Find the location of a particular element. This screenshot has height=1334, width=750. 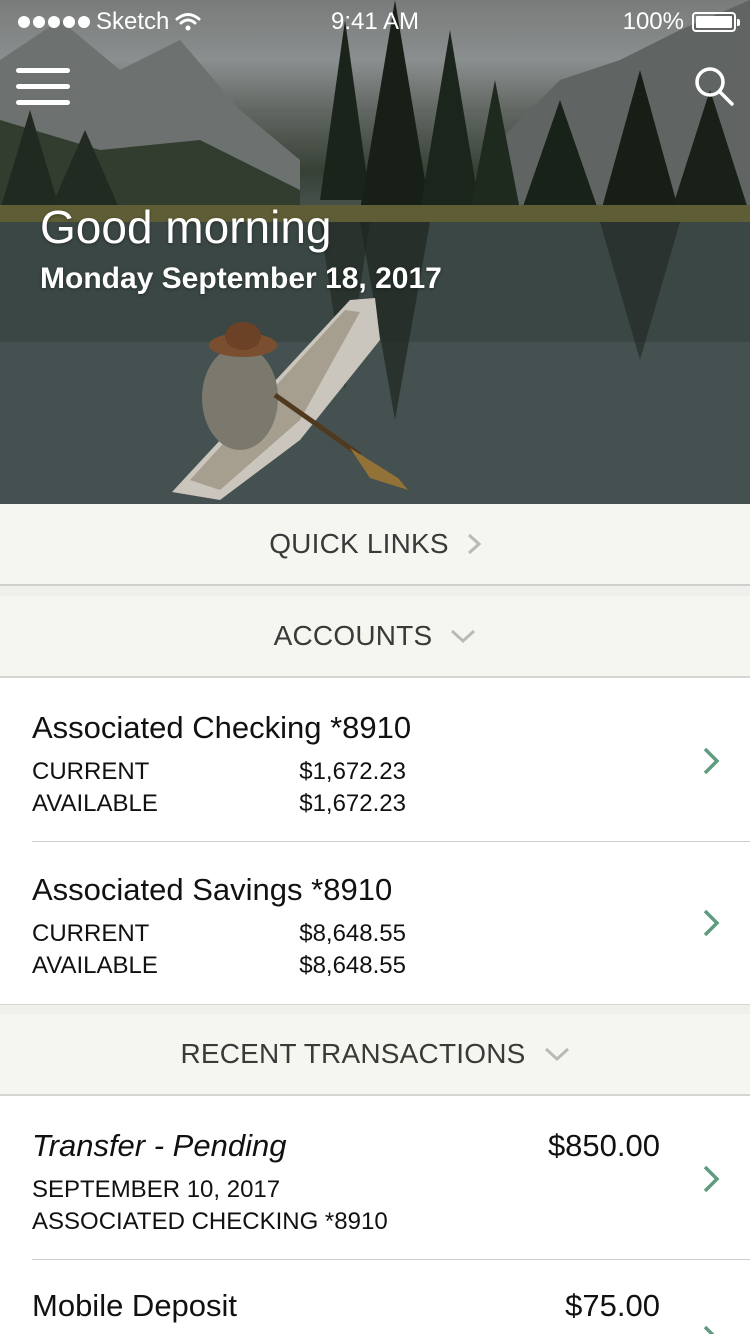

battery-group: 100% is located at coordinates (681, 22).